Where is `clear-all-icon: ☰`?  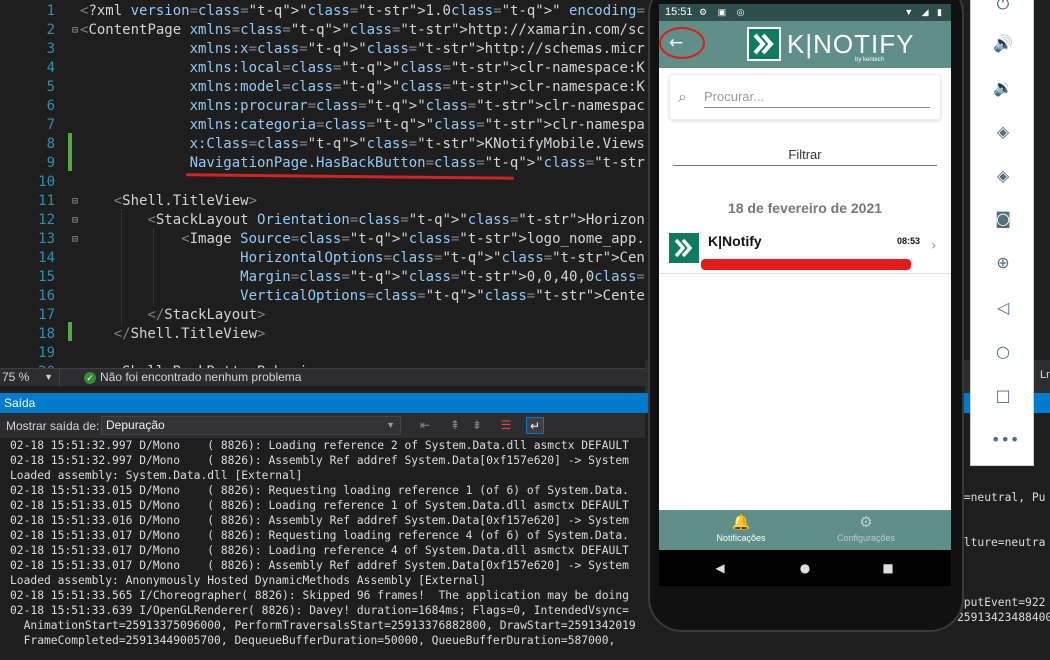
clear-all-icon: ☰ is located at coordinates (506, 425).